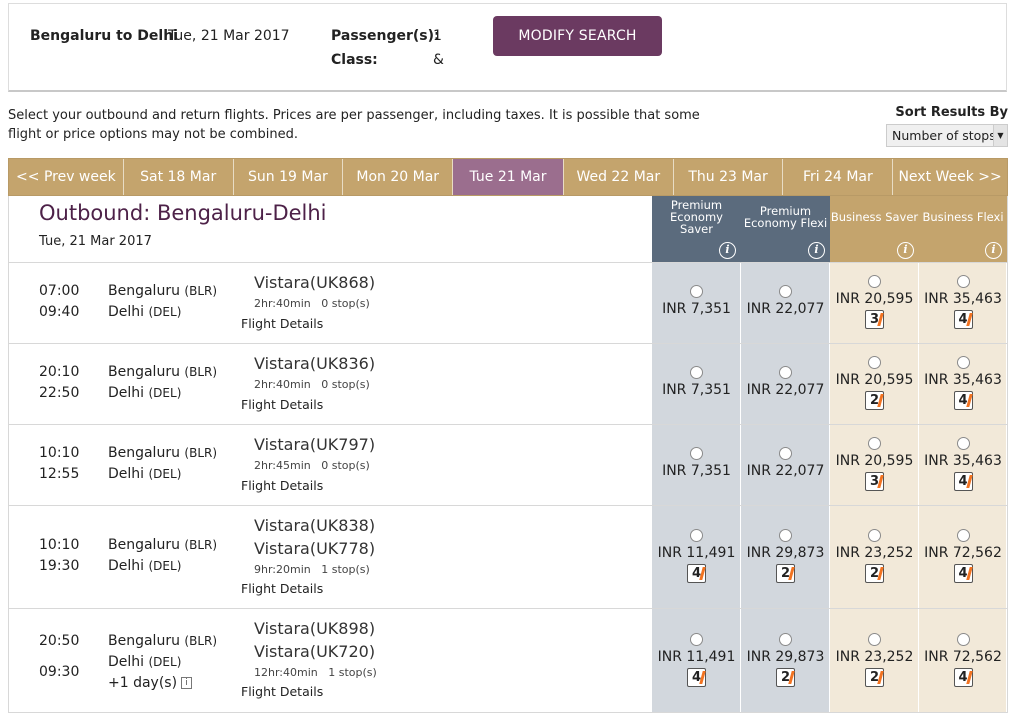 This screenshot has width=1015, height=725. What do you see at coordinates (950, 177) in the screenshot?
I see `next-week-button: Next Week >>` at bounding box center [950, 177].